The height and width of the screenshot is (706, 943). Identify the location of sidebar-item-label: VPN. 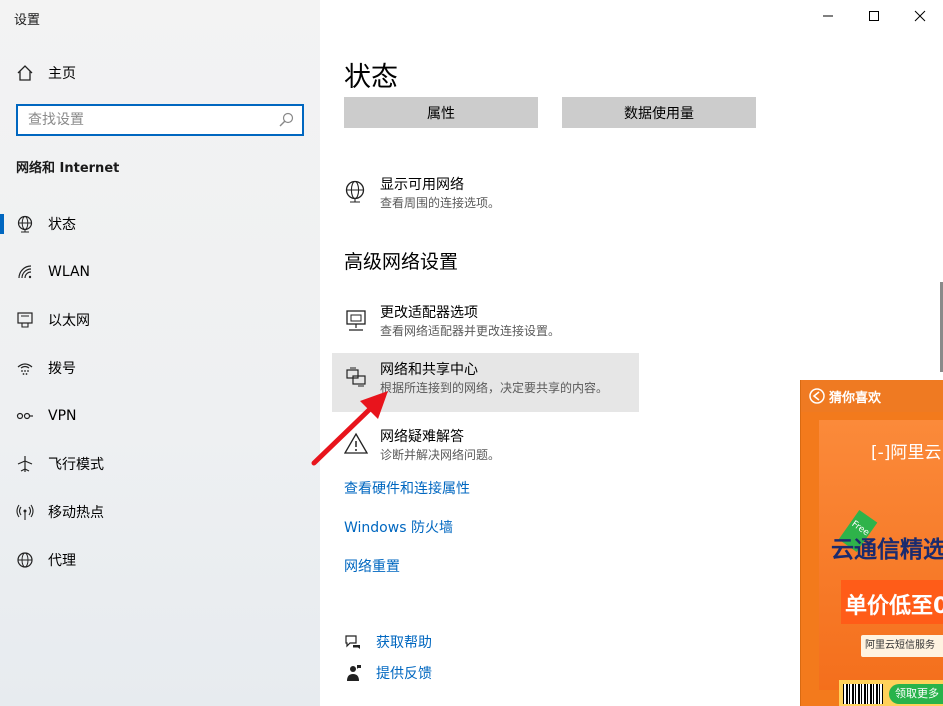
(62, 416).